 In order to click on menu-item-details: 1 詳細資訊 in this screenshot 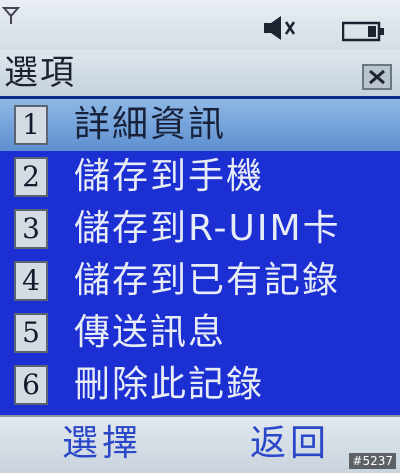, I will do `click(200, 125)`.